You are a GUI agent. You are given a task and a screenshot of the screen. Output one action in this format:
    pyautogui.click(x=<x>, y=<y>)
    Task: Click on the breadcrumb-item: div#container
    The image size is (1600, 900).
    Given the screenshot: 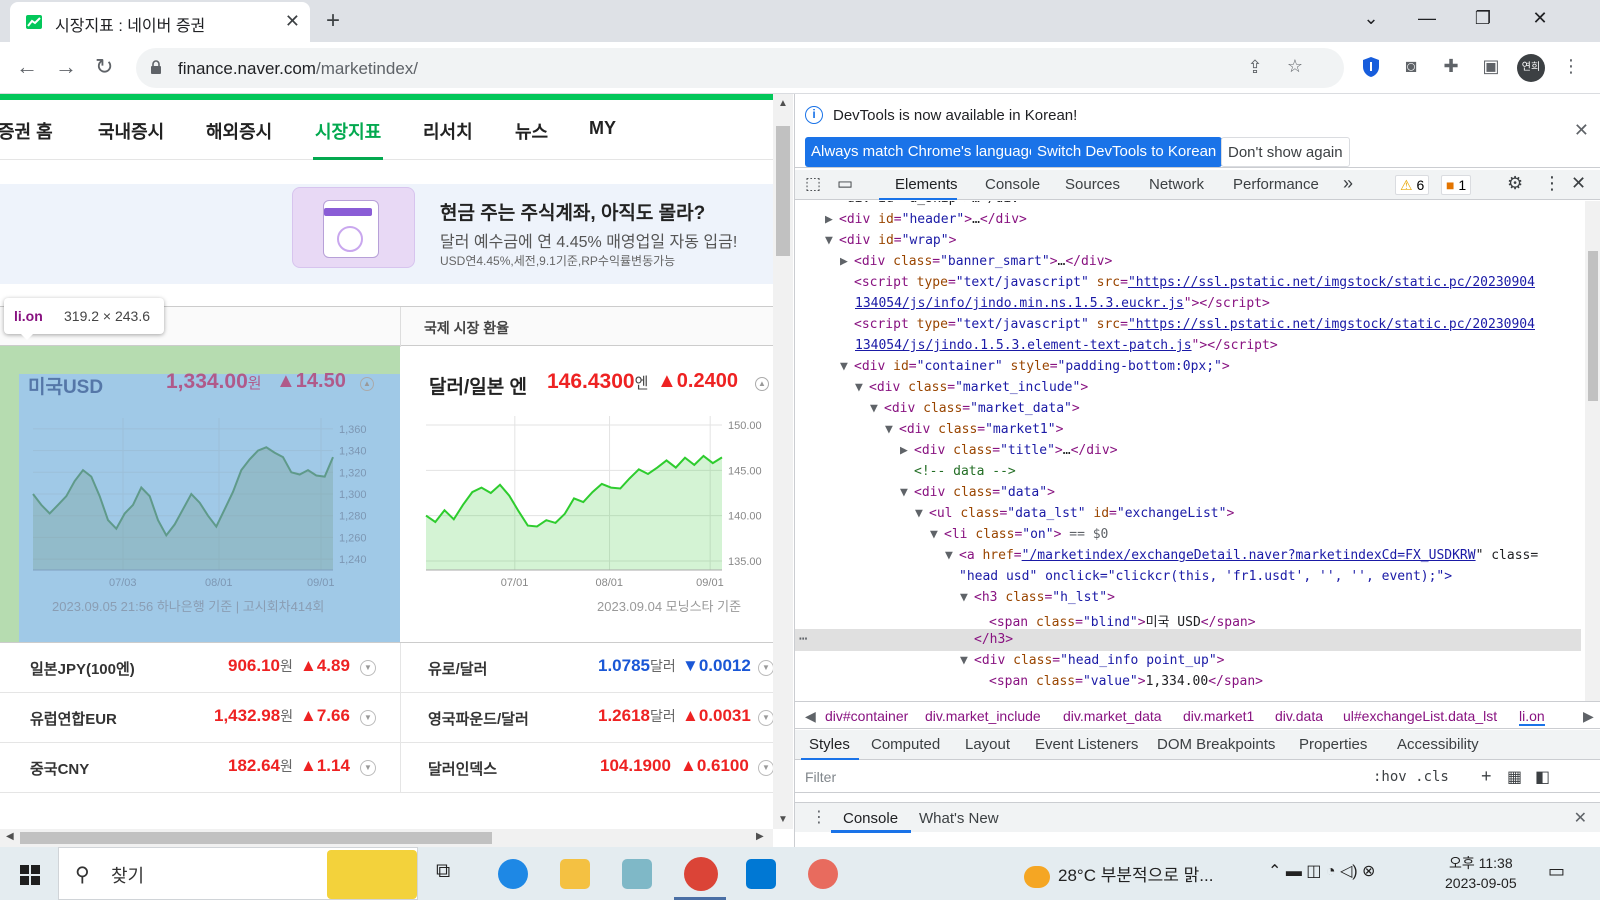 What is the action you would take?
    pyautogui.click(x=866, y=716)
    